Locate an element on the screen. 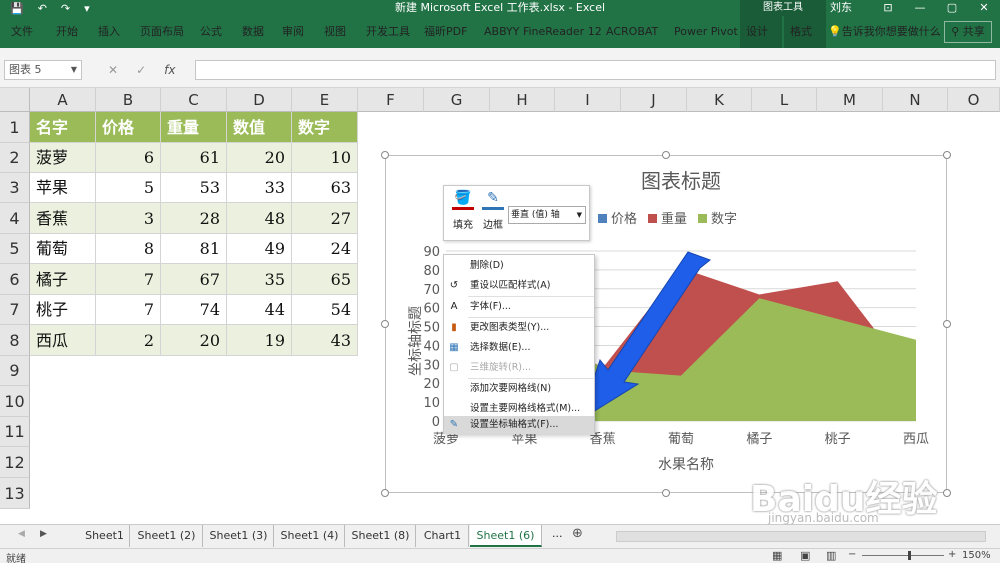  table-cell: 74 is located at coordinates (194, 310).